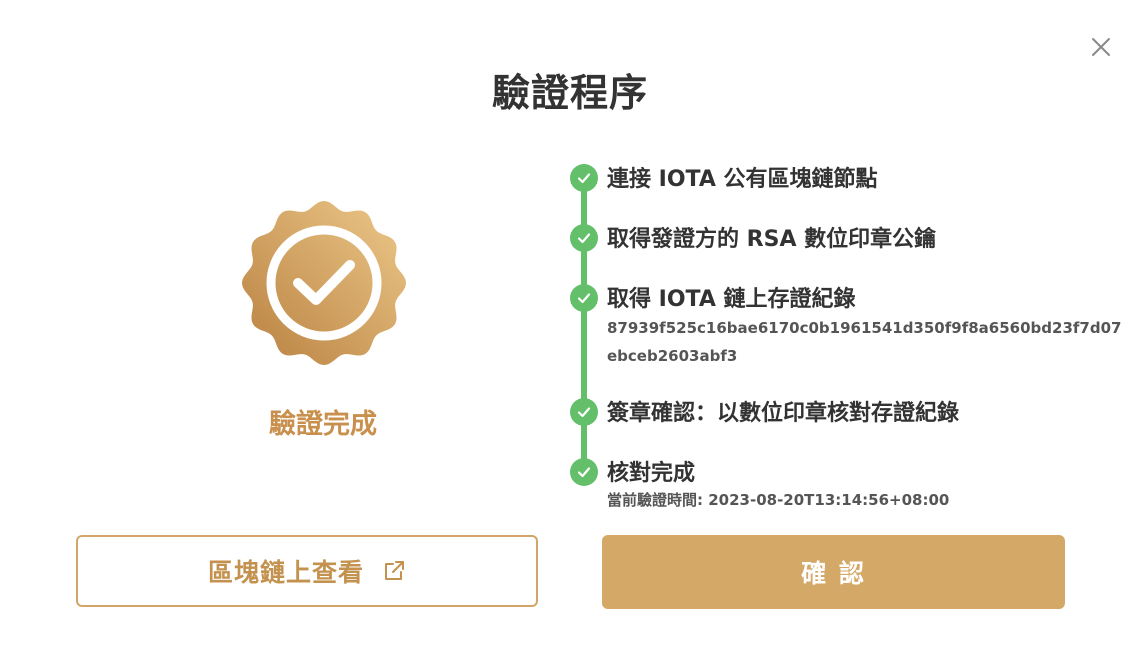 The image size is (1140, 659). I want to click on step-label: 取得發證方的 RSA 數位印章公鑰, so click(772, 239).